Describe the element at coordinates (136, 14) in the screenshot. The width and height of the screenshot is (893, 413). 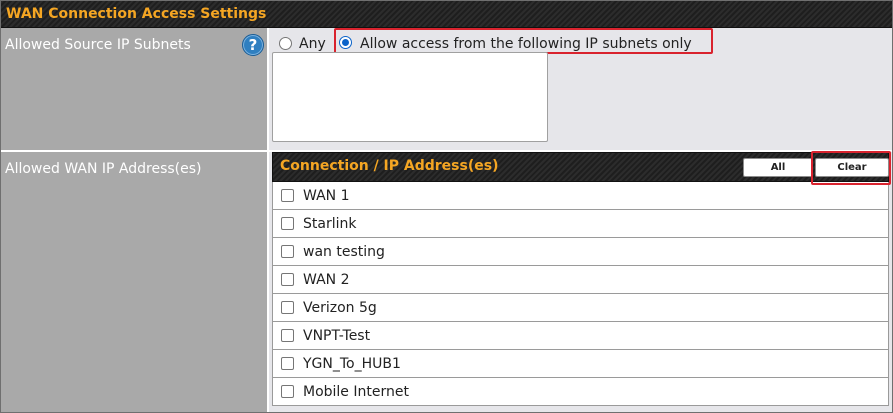
I see `section-title: WAN Connection Access Settings` at that location.